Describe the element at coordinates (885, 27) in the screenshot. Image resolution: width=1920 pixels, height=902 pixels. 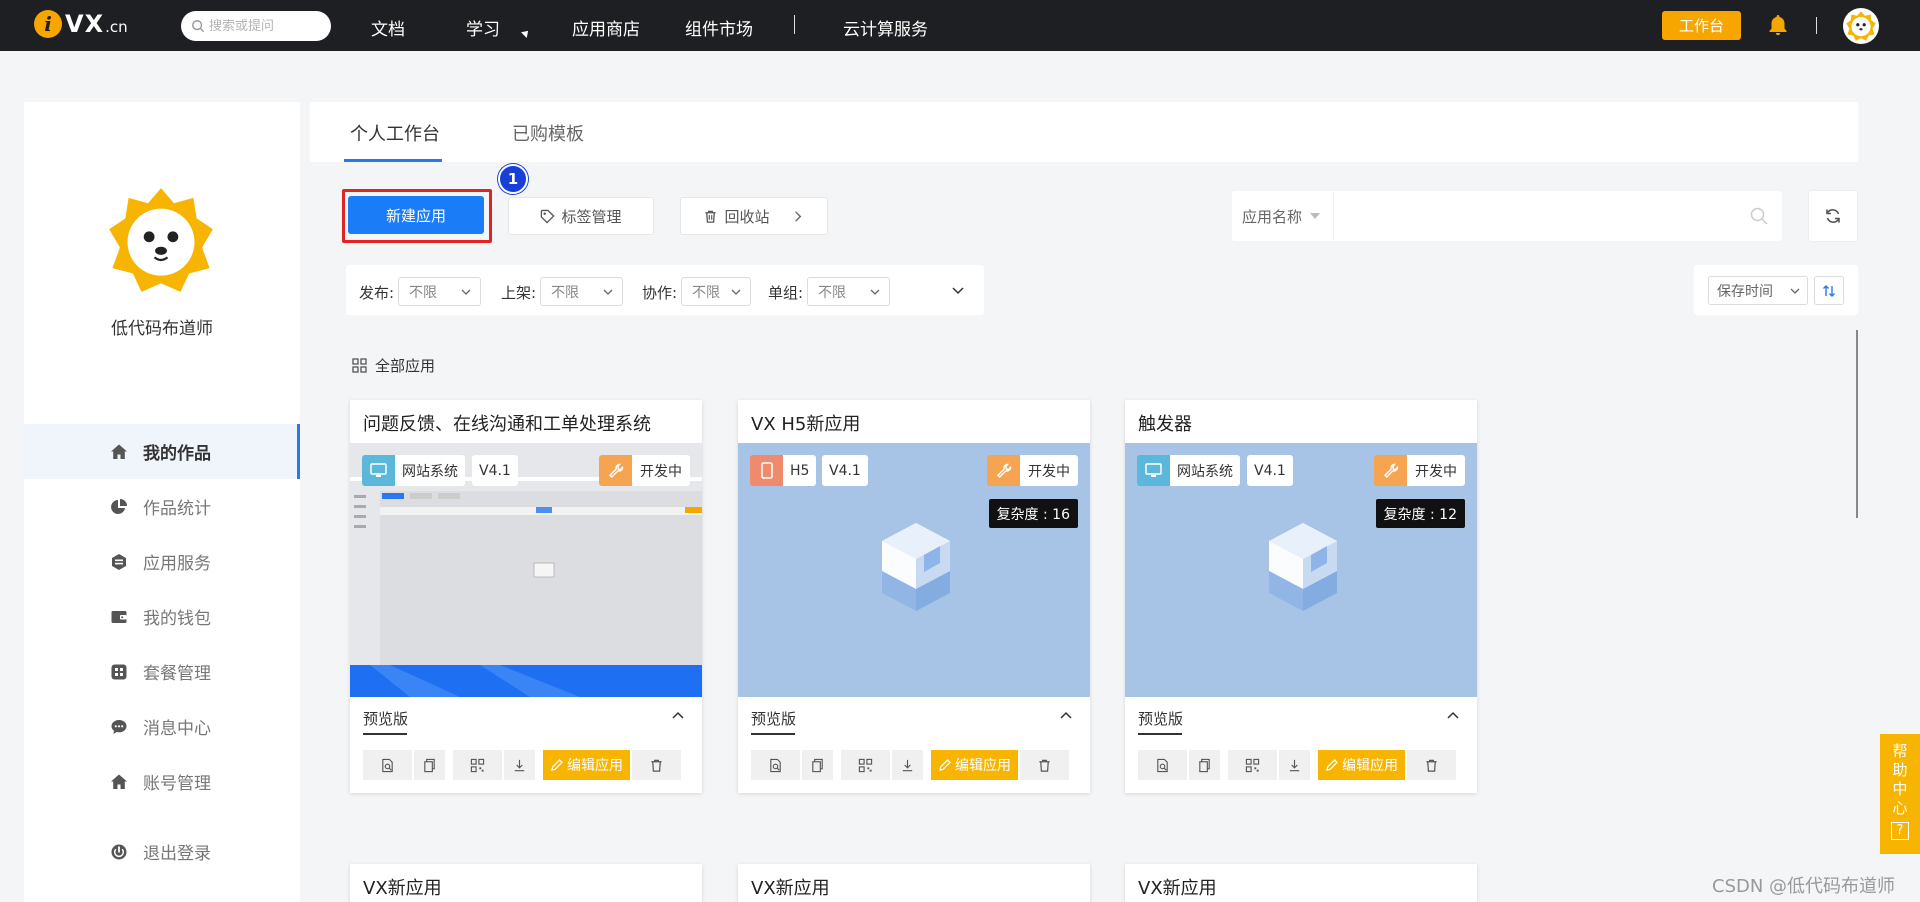
I see `nav-cloud-services: 云计算服务` at that location.